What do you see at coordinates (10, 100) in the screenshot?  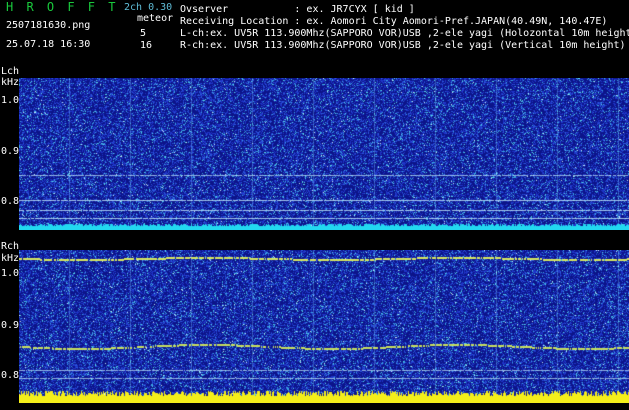 I see `lch-ytick-1: 1.0` at bounding box center [10, 100].